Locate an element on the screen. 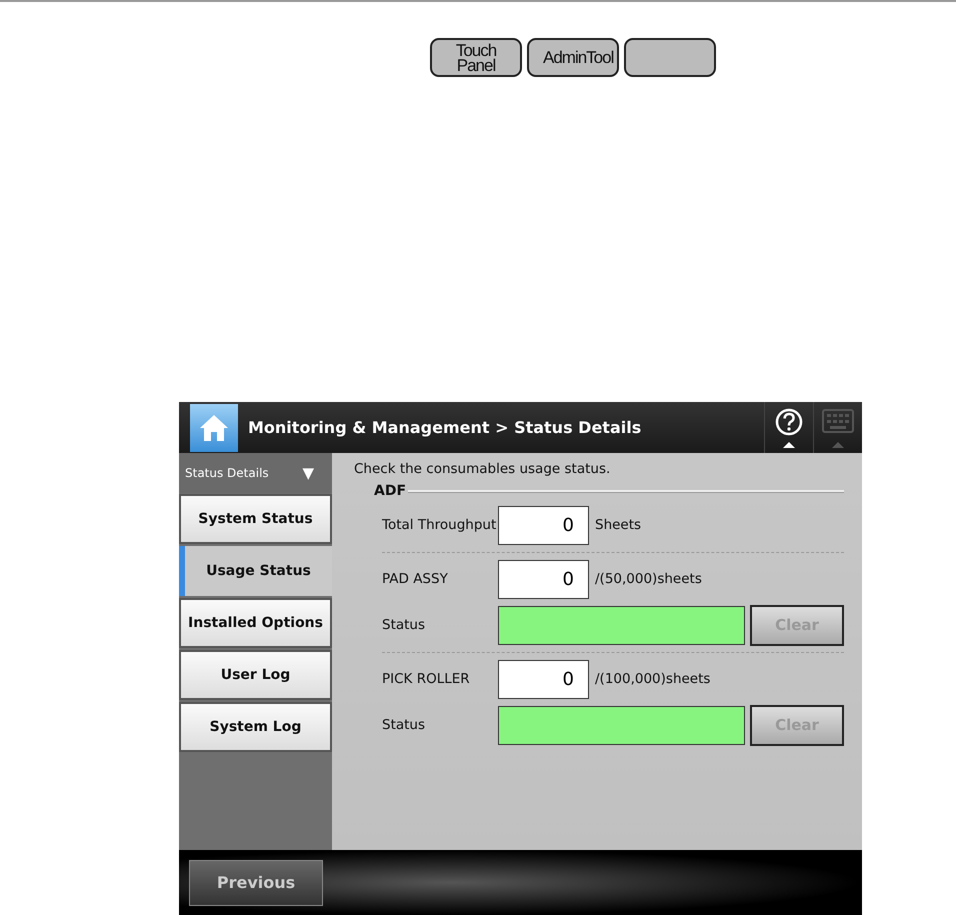  sidebar-item: System Log is located at coordinates (255, 727).